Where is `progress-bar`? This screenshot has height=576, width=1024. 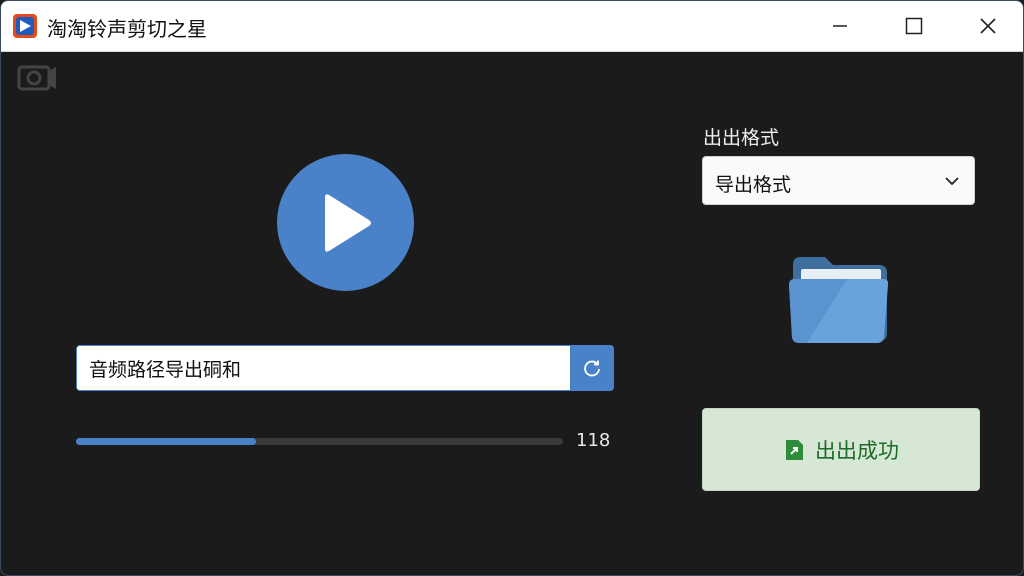
progress-bar is located at coordinates (319, 441).